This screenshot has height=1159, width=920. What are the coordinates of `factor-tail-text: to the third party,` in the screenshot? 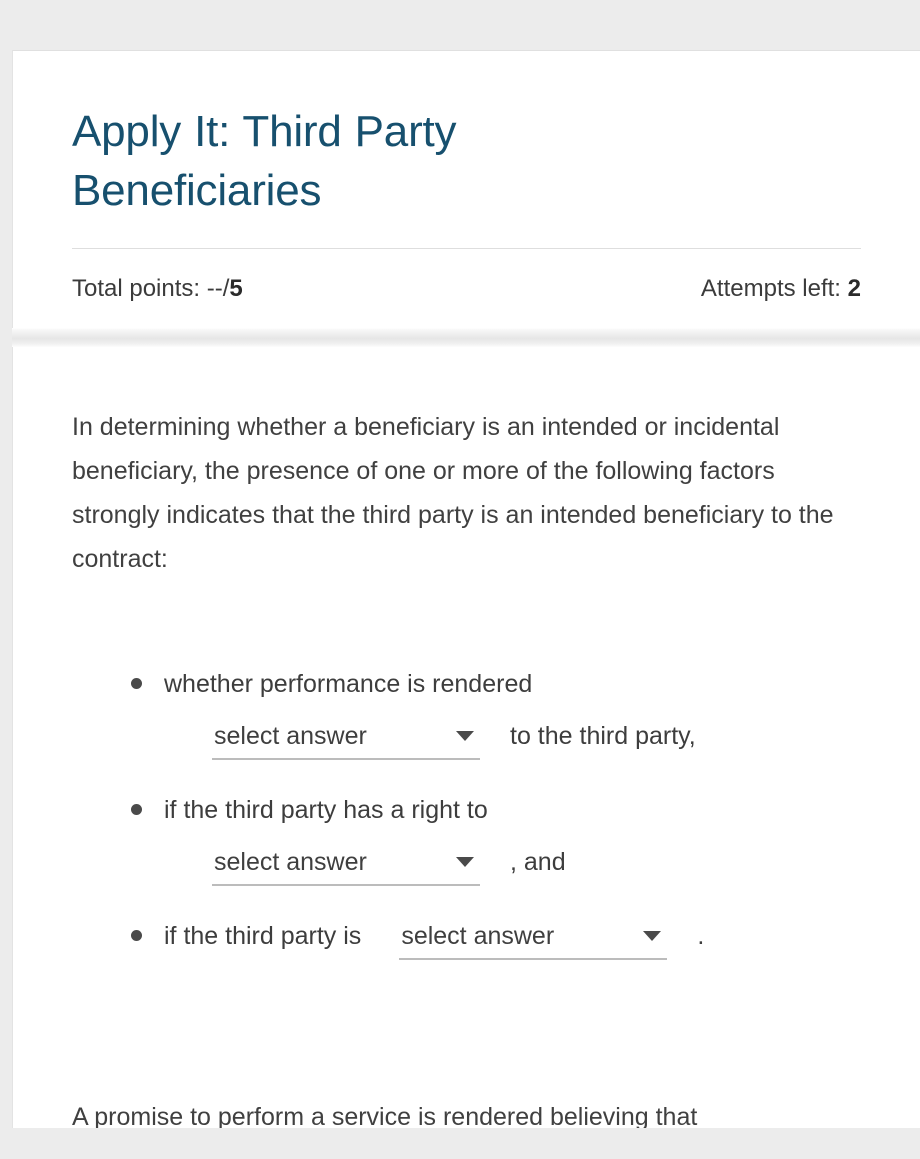 It's located at (603, 736).